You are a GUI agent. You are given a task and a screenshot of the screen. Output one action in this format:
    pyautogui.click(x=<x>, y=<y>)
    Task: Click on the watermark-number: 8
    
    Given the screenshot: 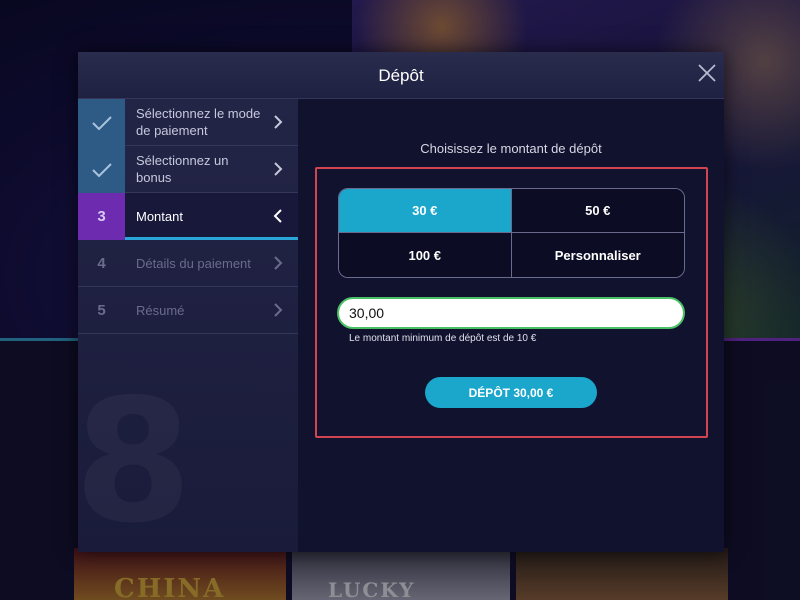 What is the action you would take?
    pyautogui.click(x=146, y=462)
    